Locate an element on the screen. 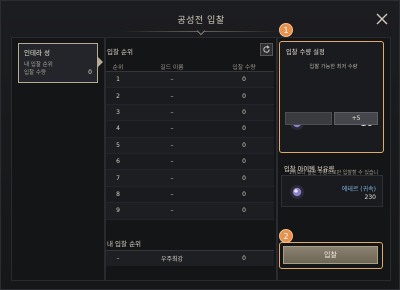 The image size is (400, 290). min-amount-label: 입찰 가능한 최저 수량 is located at coordinates (333, 67).